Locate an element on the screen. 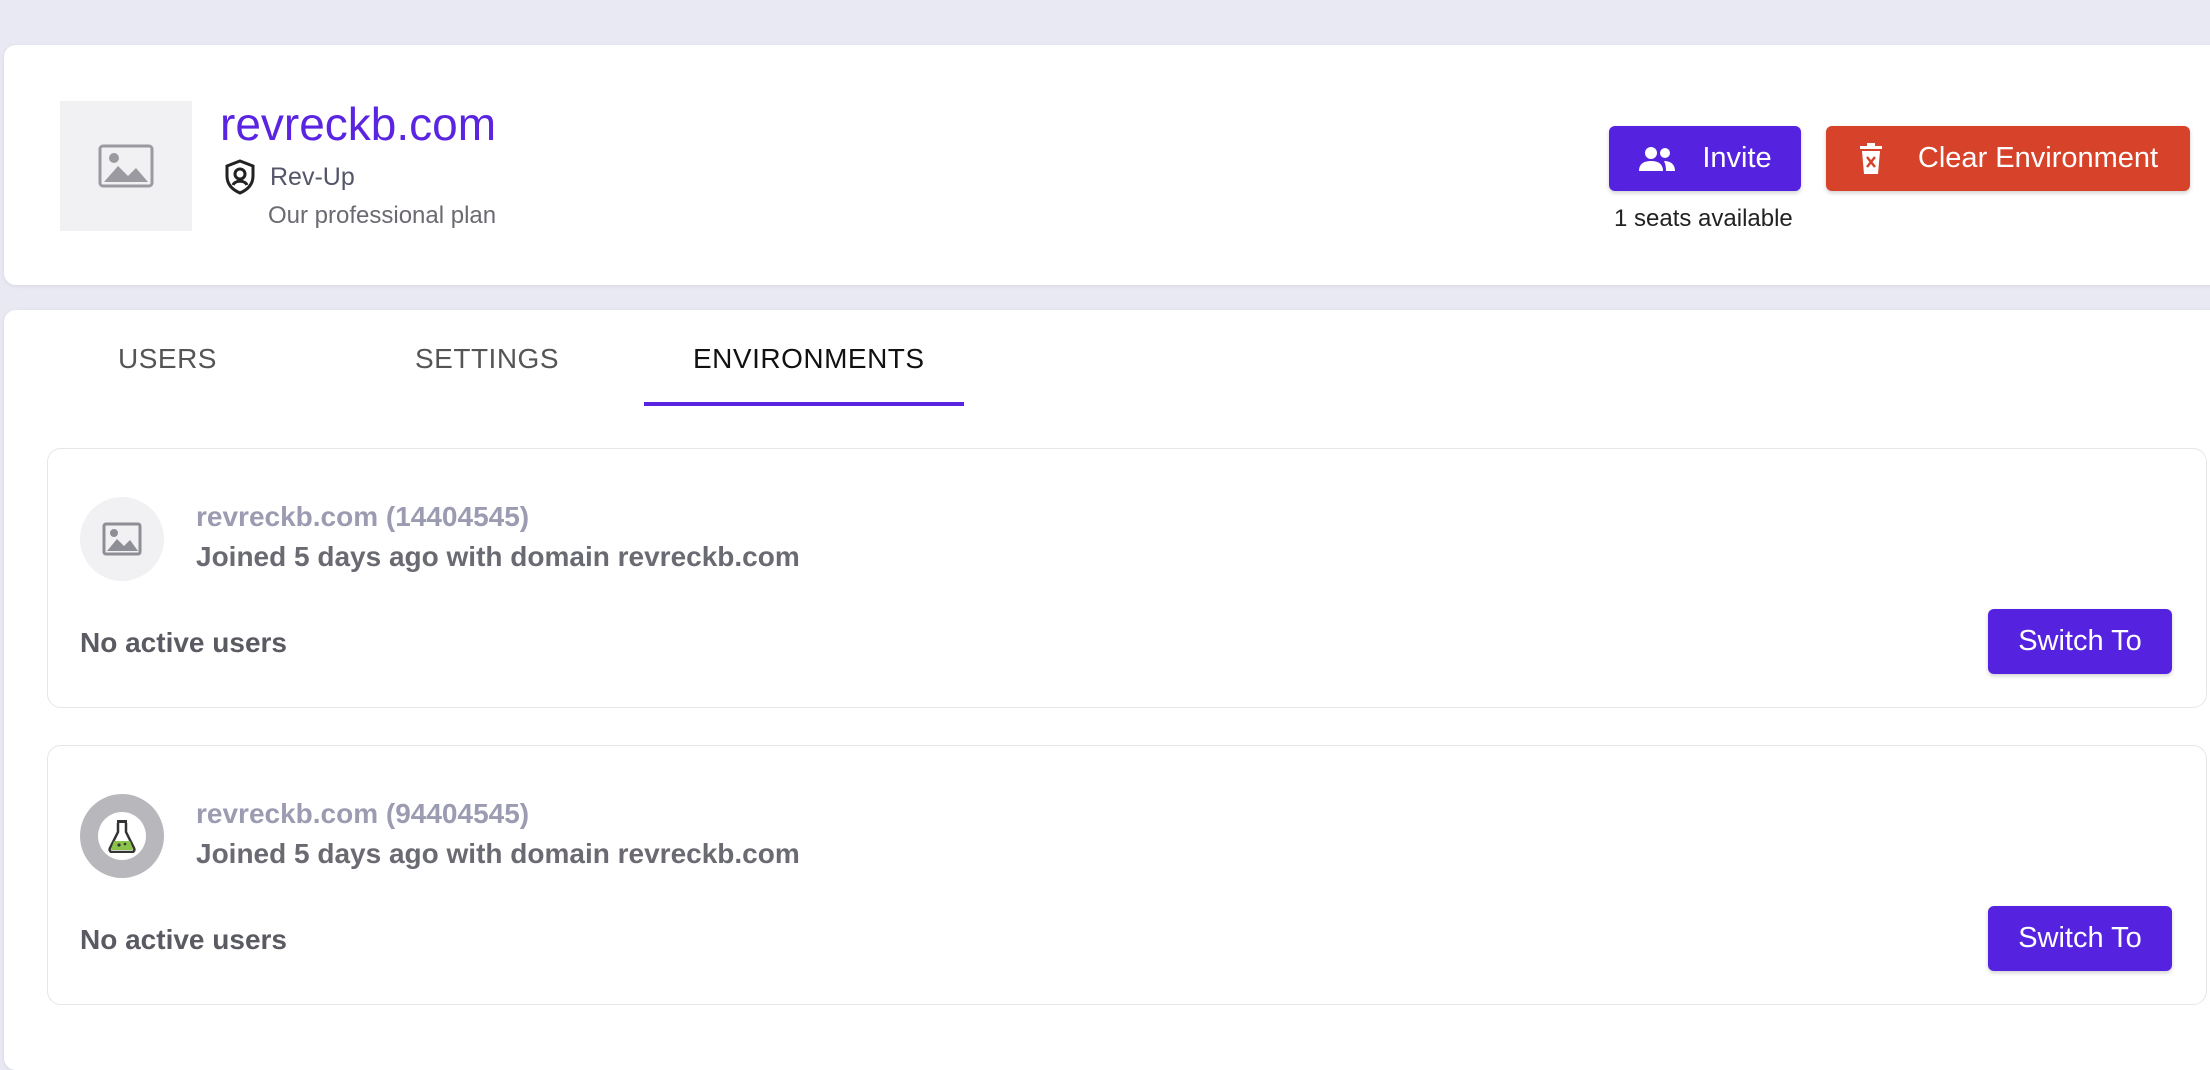 The image size is (2210, 1070). environment-title: revreckb.com (94404545) is located at coordinates (363, 813).